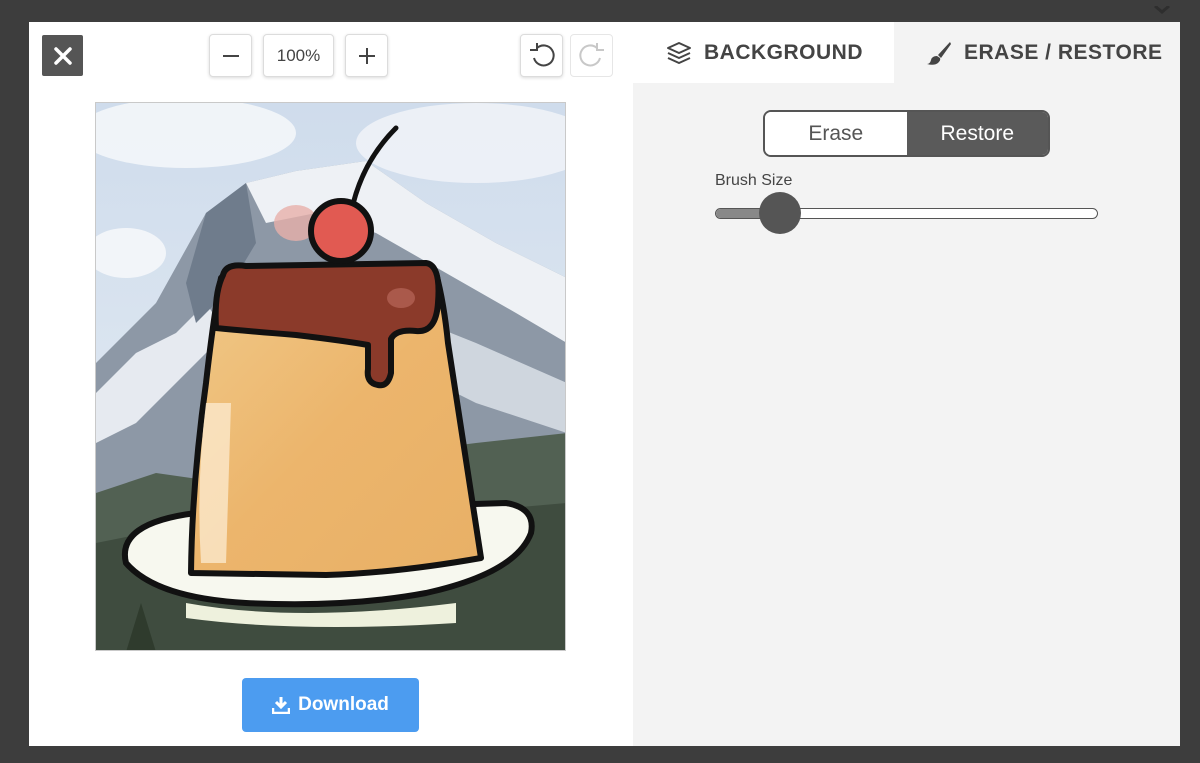  What do you see at coordinates (754, 180) in the screenshot?
I see `brush-size-label: Brush Size` at bounding box center [754, 180].